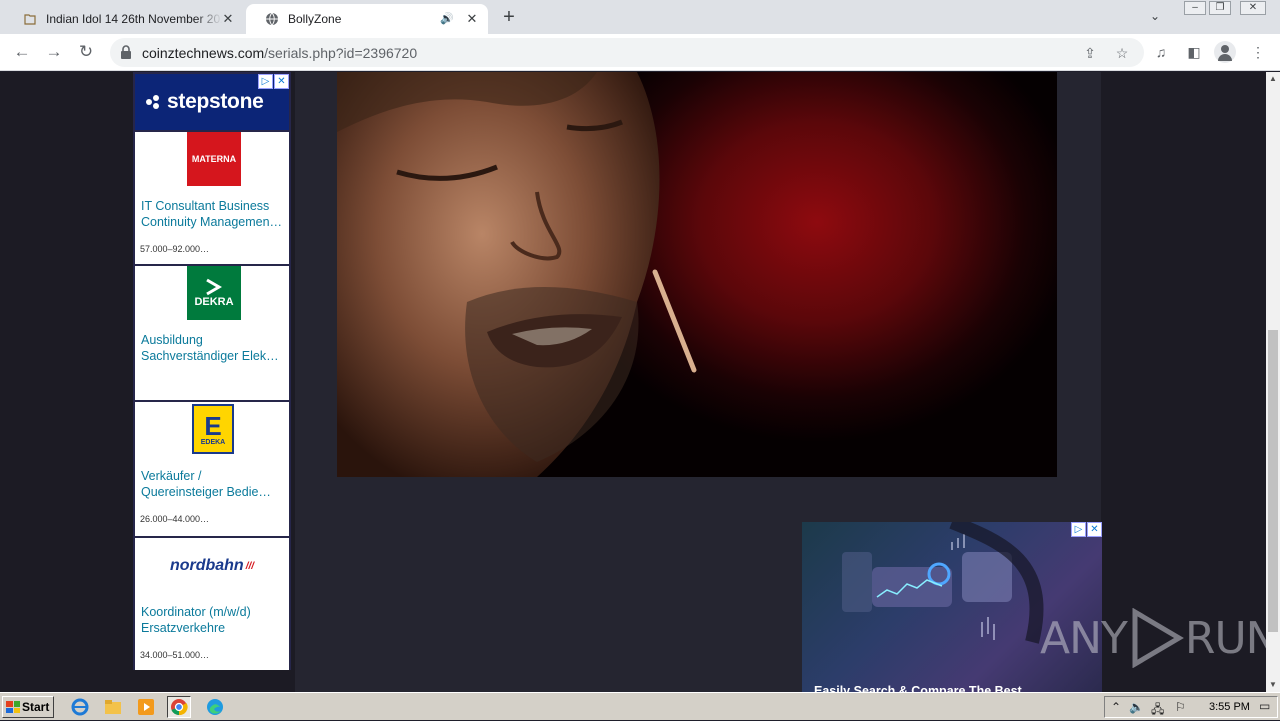 The width and height of the screenshot is (1280, 721). I want to click on job-title: Verkäufer /, so click(214, 476).